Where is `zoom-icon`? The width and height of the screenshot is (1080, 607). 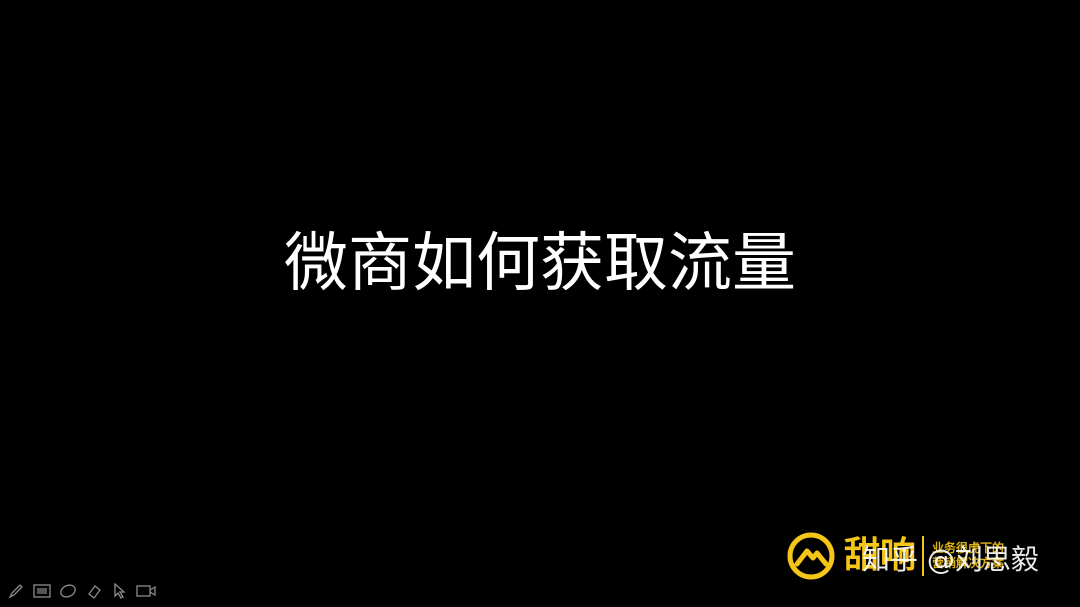
zoom-icon is located at coordinates (68, 591).